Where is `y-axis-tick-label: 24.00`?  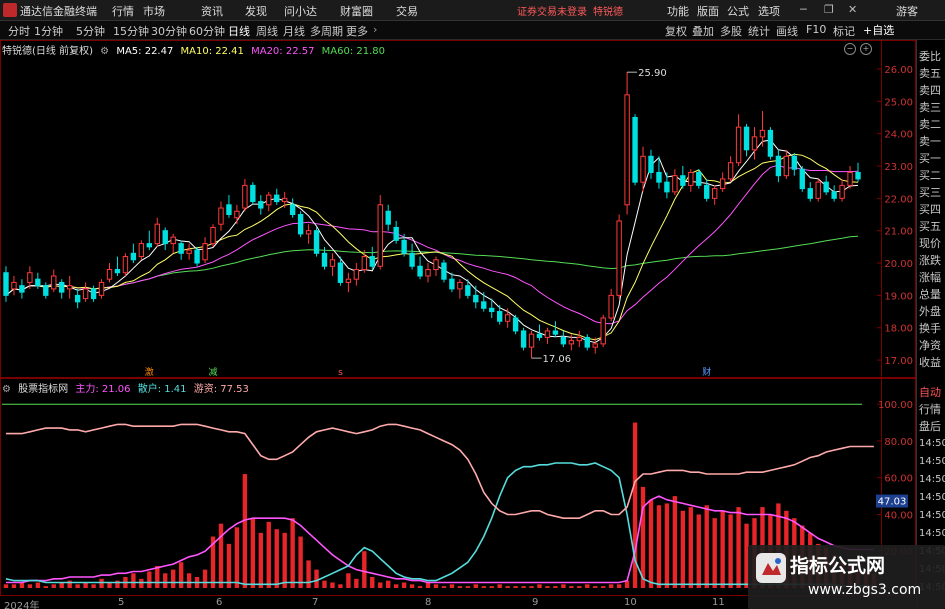 y-axis-tick-label: 24.00 is located at coordinates (898, 135).